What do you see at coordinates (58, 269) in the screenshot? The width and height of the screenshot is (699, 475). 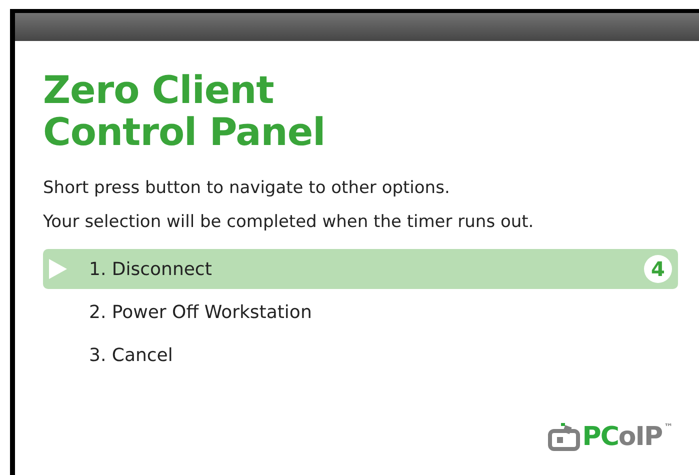 I see `play-icon` at bounding box center [58, 269].